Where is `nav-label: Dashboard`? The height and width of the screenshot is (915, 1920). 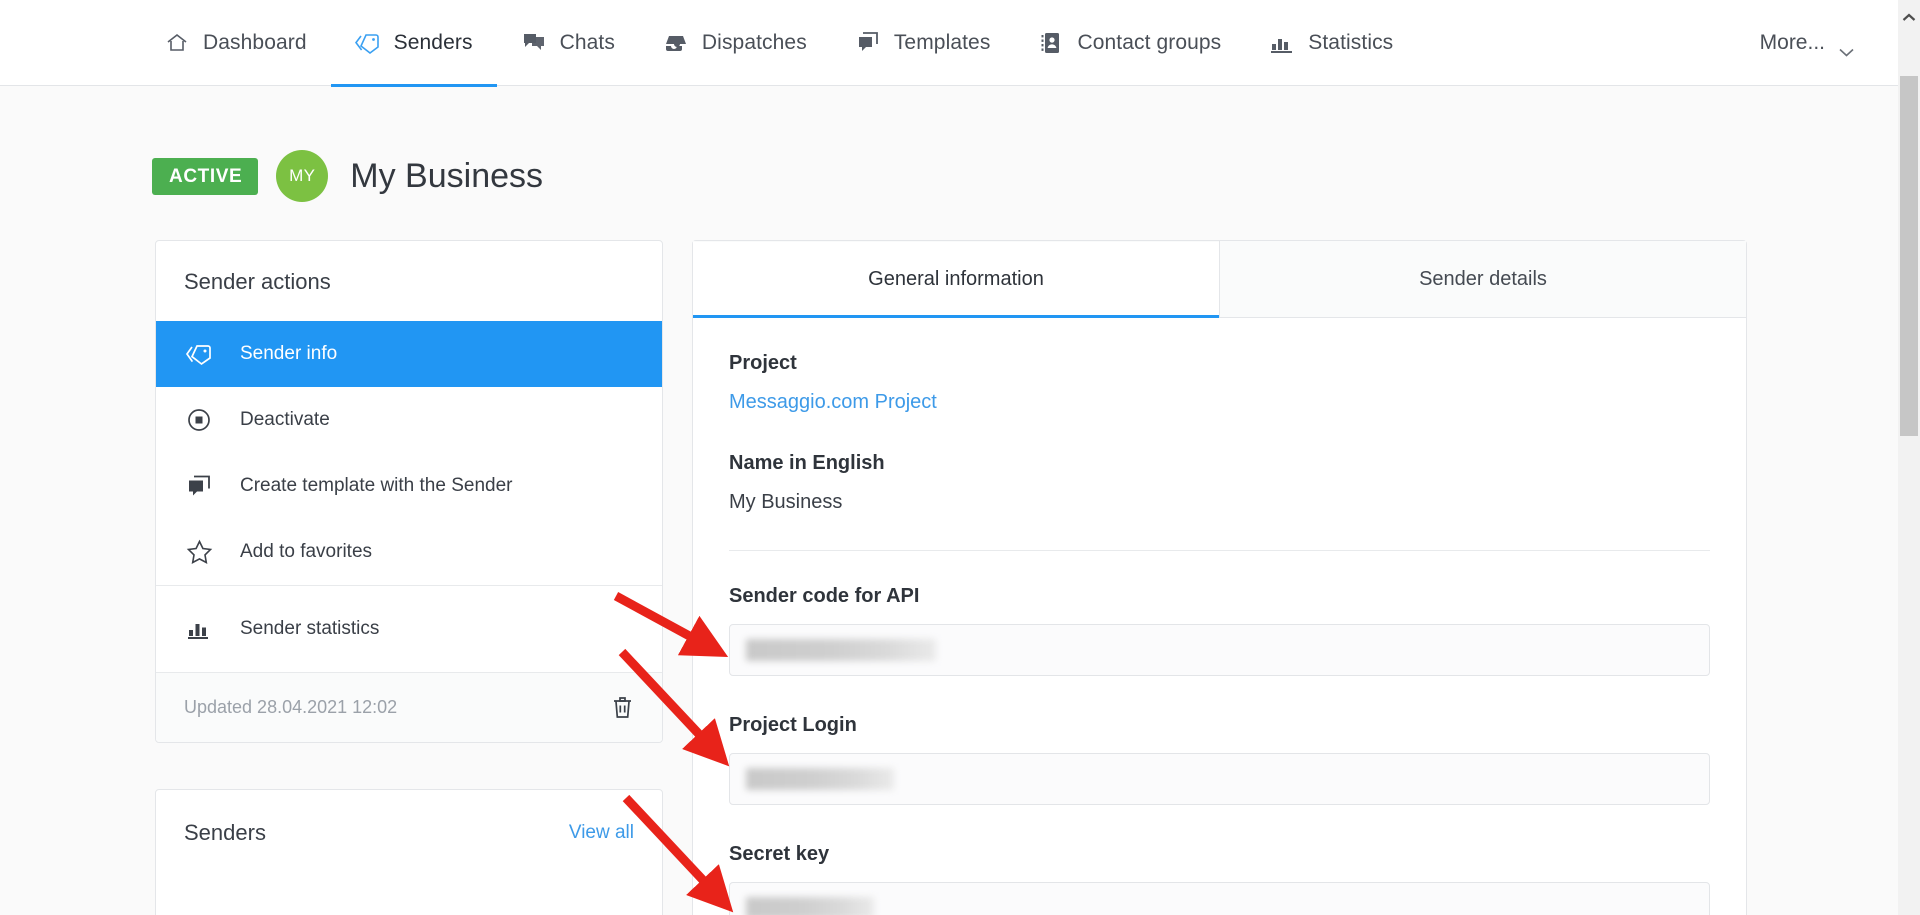 nav-label: Dashboard is located at coordinates (255, 42).